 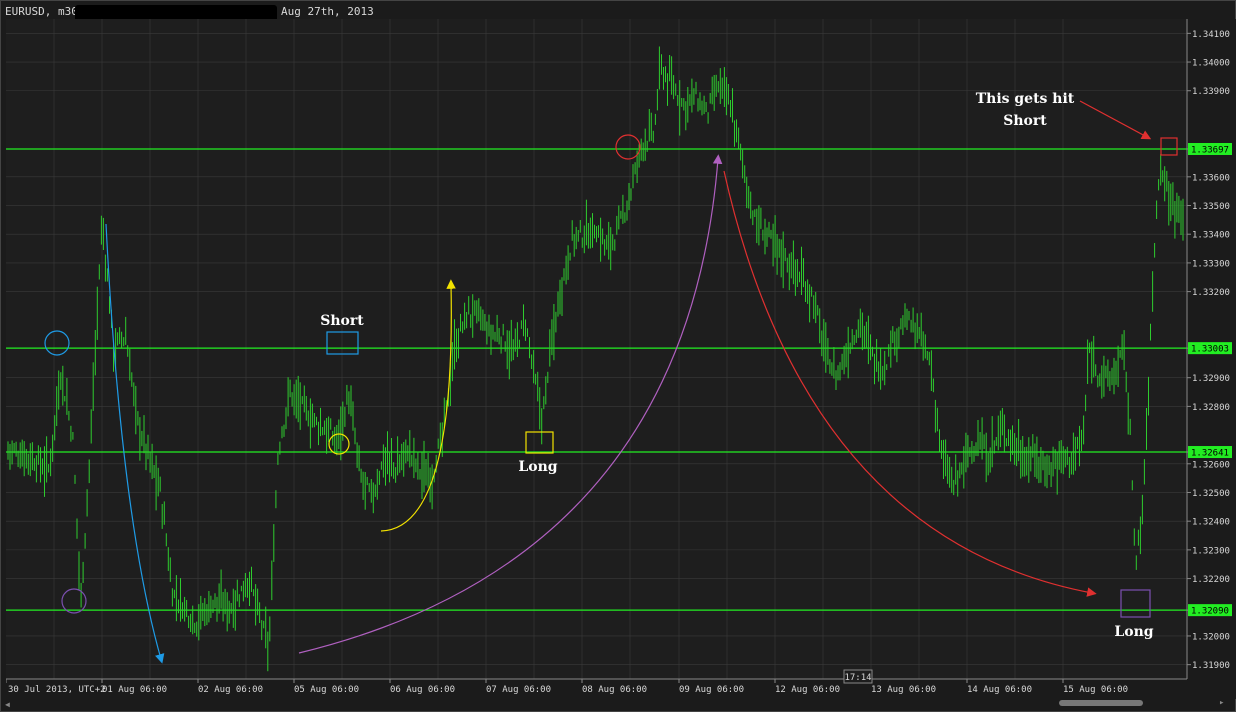 What do you see at coordinates (57, 343) in the screenshot?
I see `blue-circle` at bounding box center [57, 343].